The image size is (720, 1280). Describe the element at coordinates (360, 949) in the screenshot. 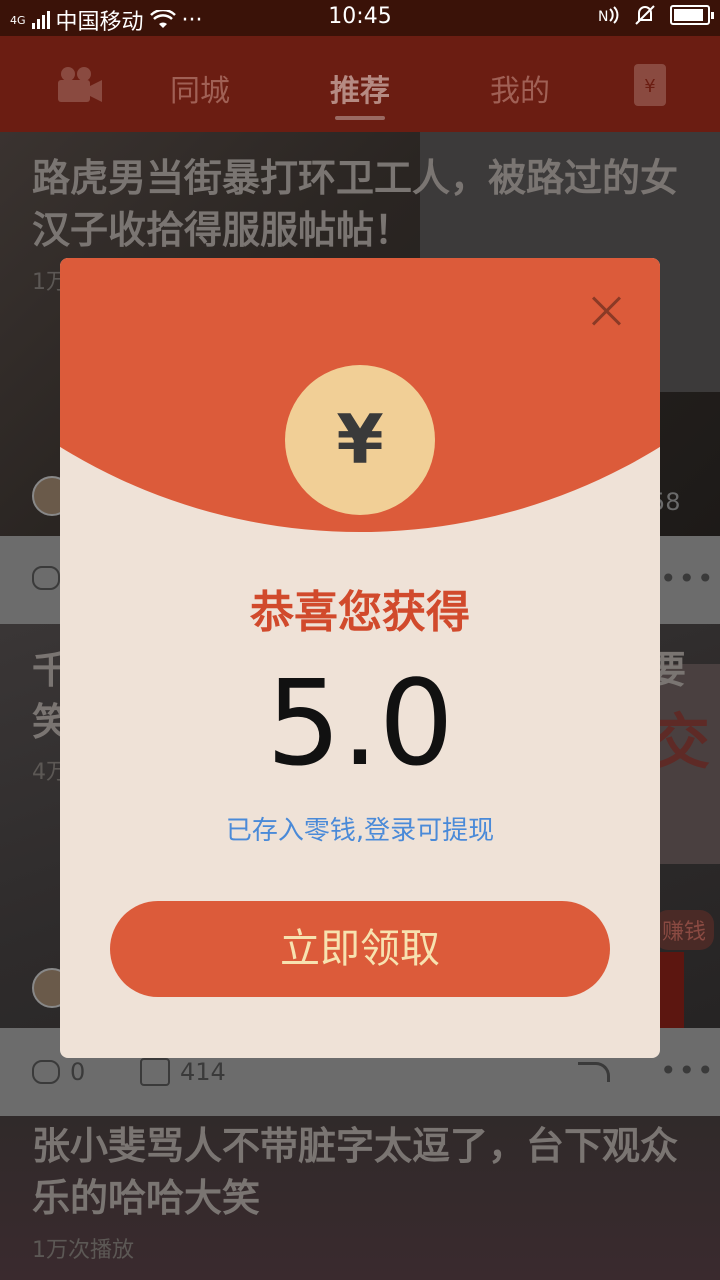

I see `claim-button: 立即领取` at that location.